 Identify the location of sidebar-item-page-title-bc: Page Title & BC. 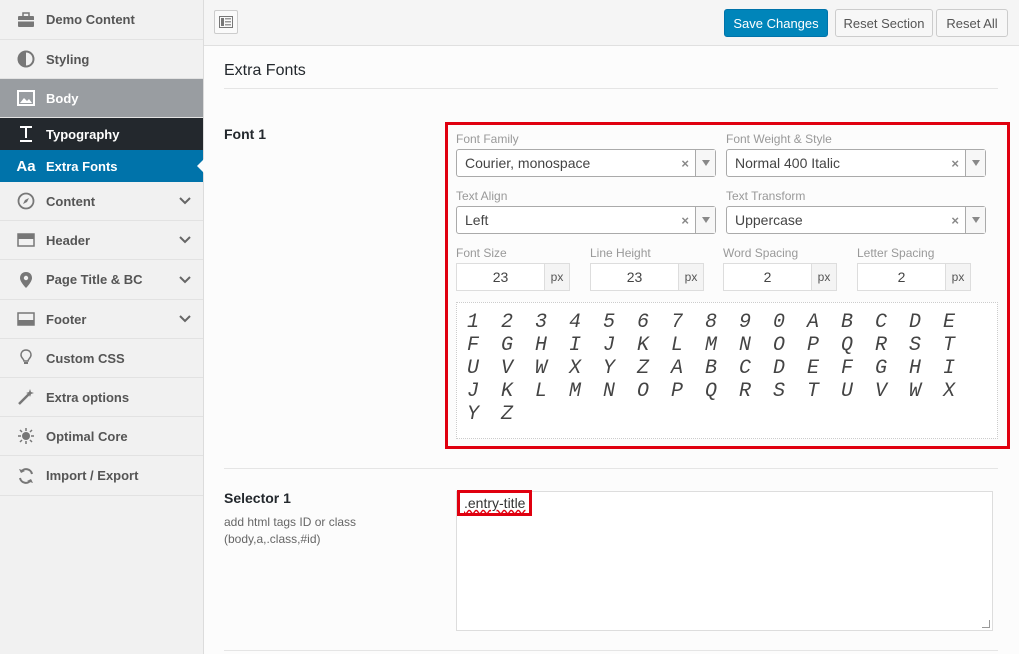
(101, 280).